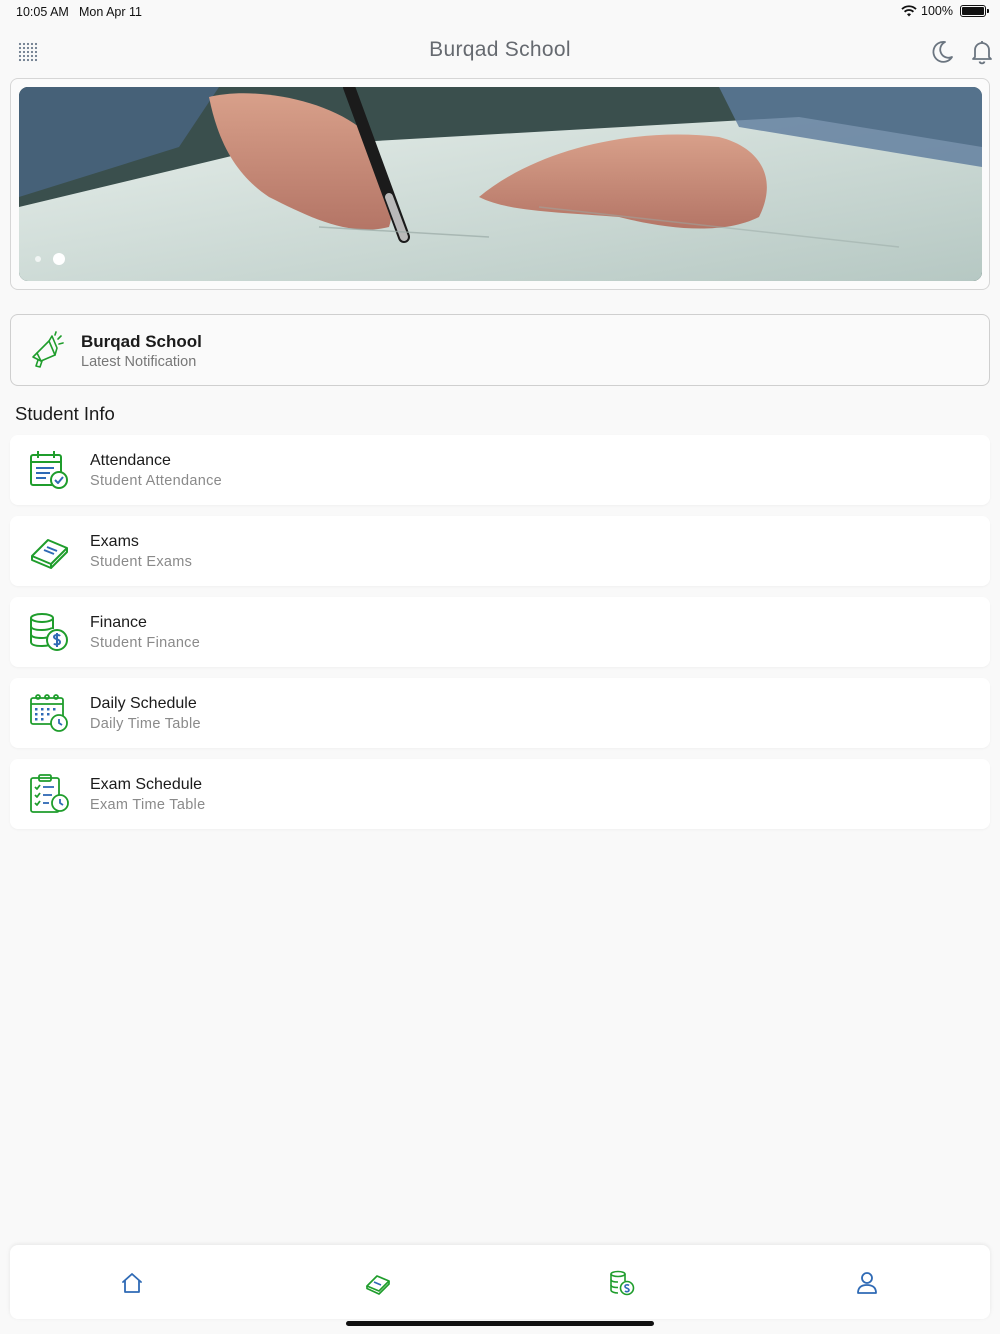 This screenshot has height=1334, width=1000. Describe the element at coordinates (49, 793) in the screenshot. I see `checklist-clock-icon` at that location.